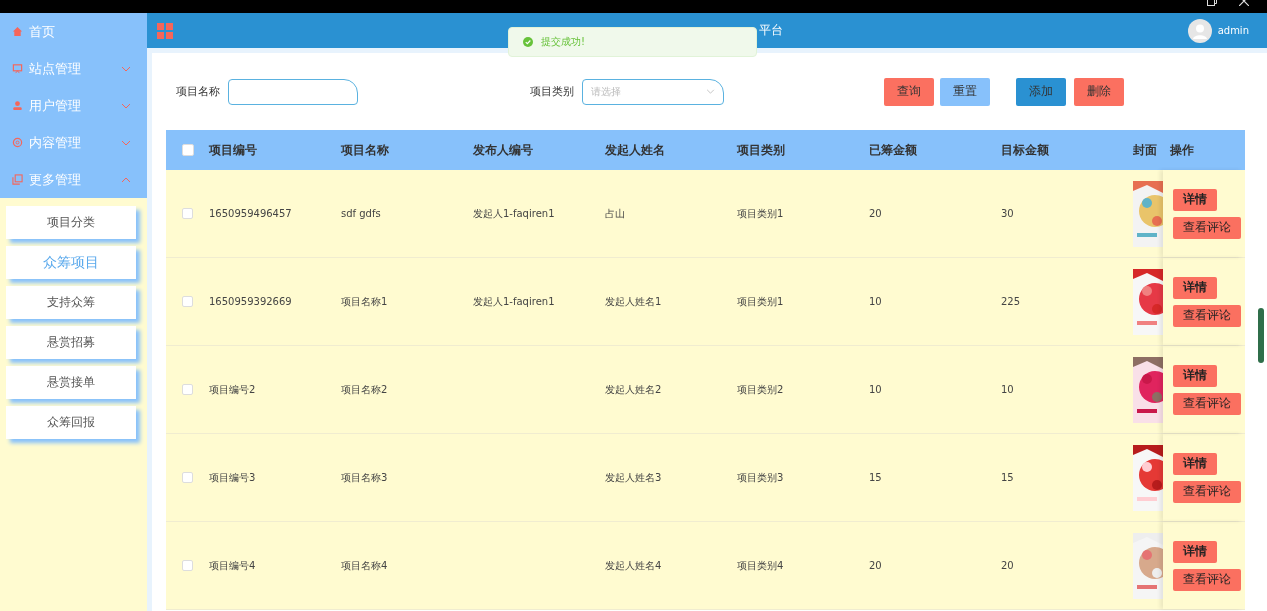 This screenshot has height=611, width=1267. What do you see at coordinates (17, 142) in the screenshot?
I see `circle-icon` at bounding box center [17, 142].